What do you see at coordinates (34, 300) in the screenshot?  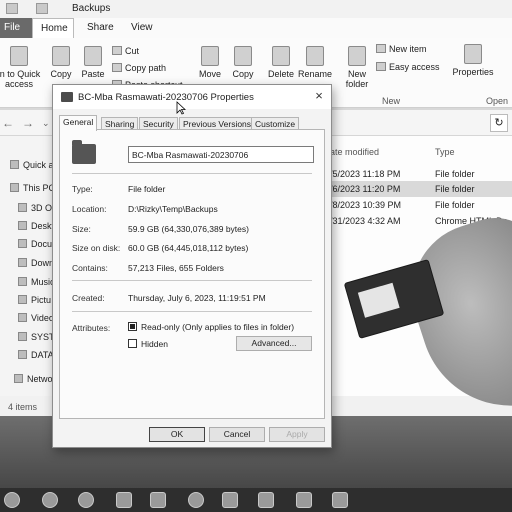 I see `nav-pictures: Pictu` at bounding box center [34, 300].